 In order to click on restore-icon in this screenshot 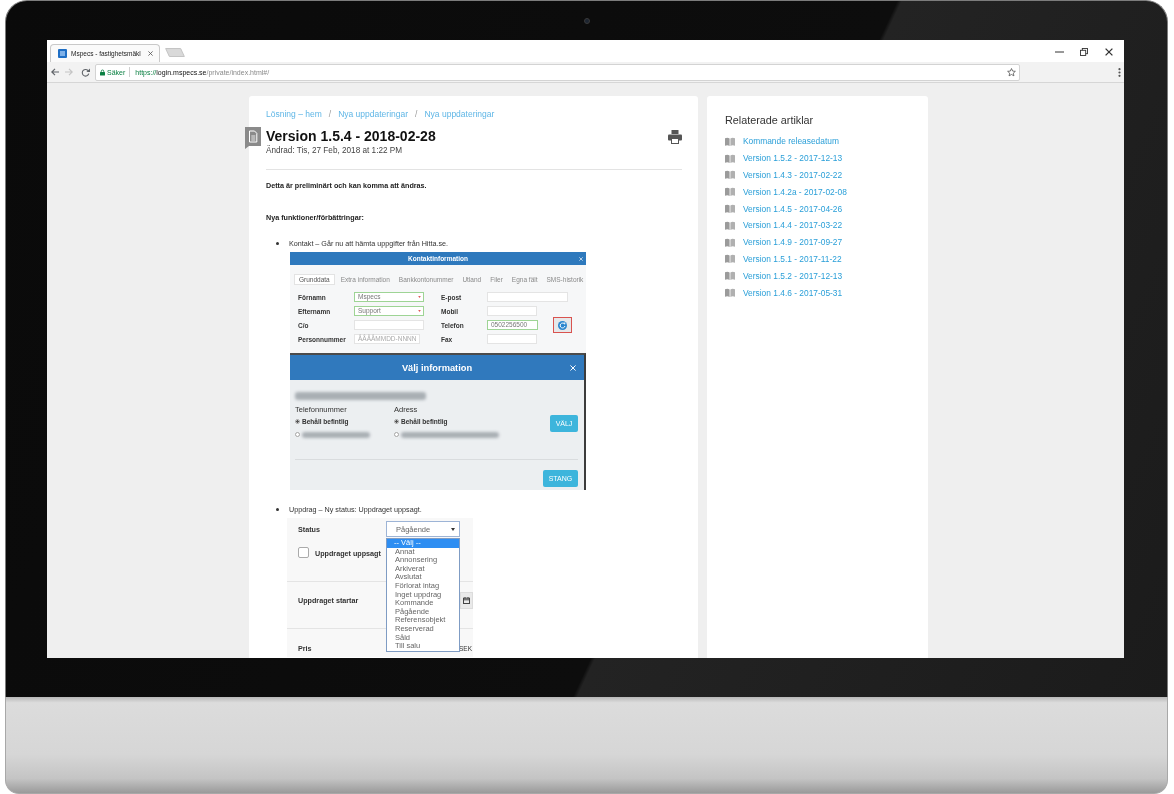, I will do `click(1084, 52)`.